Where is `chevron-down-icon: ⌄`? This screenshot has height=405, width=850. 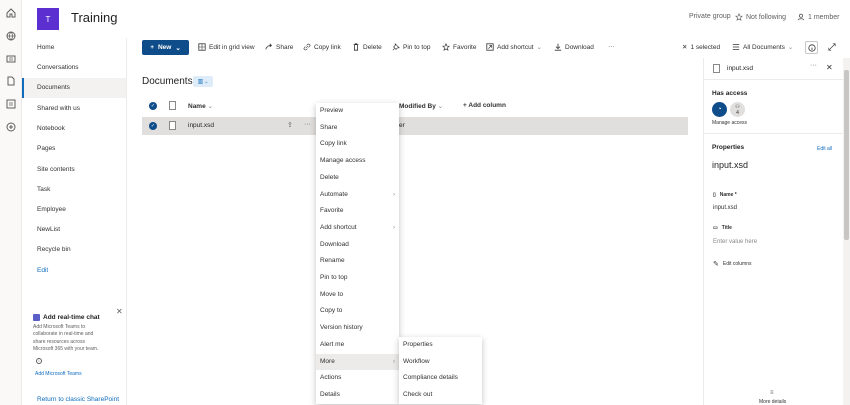 chevron-down-icon: ⌄ is located at coordinates (539, 47).